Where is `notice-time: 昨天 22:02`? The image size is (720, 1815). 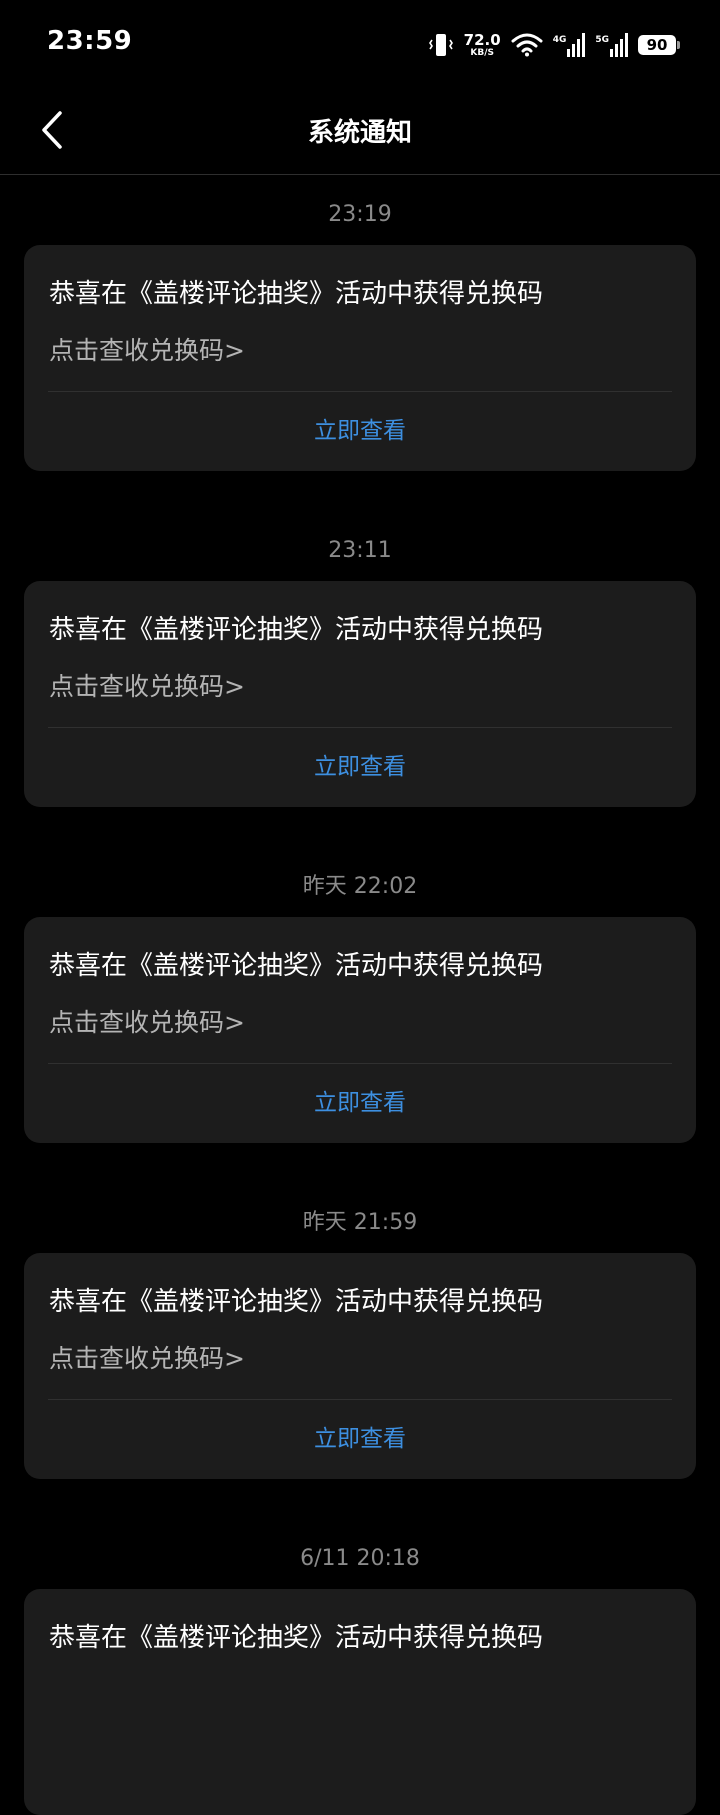
notice-time: 昨天 22:02 is located at coordinates (360, 886).